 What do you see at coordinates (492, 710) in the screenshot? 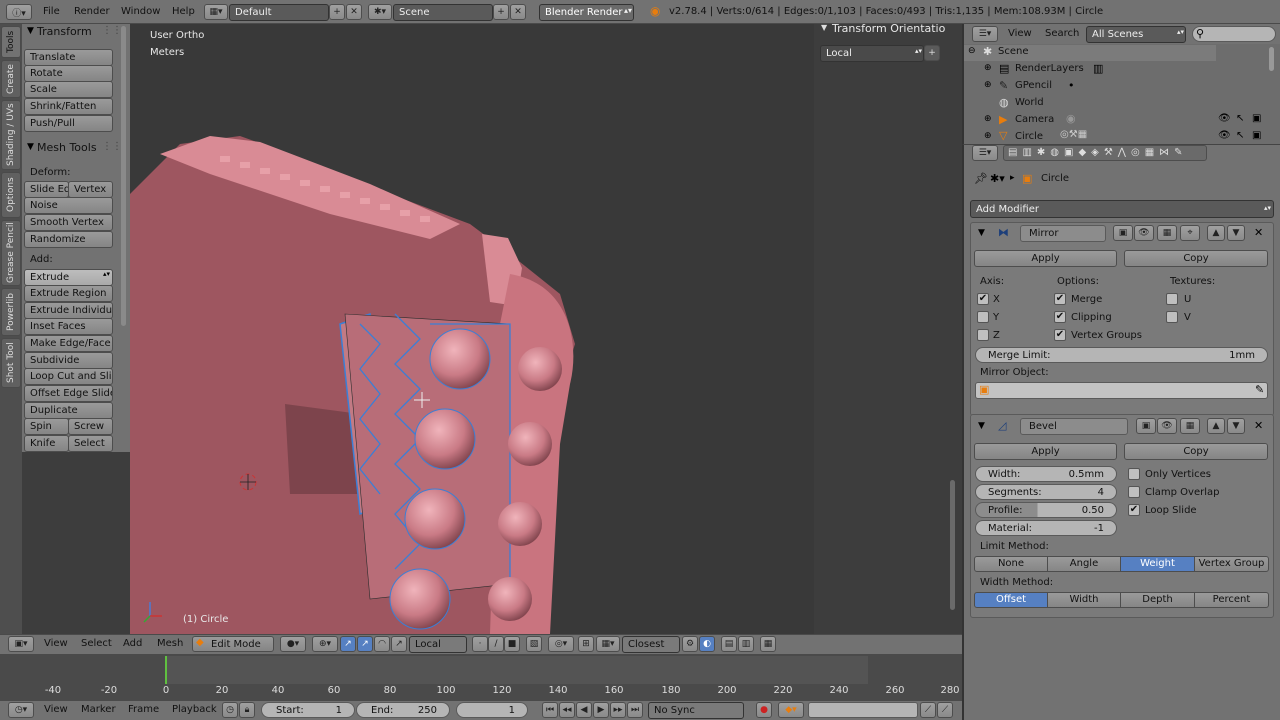
I see `current-frame-field: 1` at bounding box center [492, 710].